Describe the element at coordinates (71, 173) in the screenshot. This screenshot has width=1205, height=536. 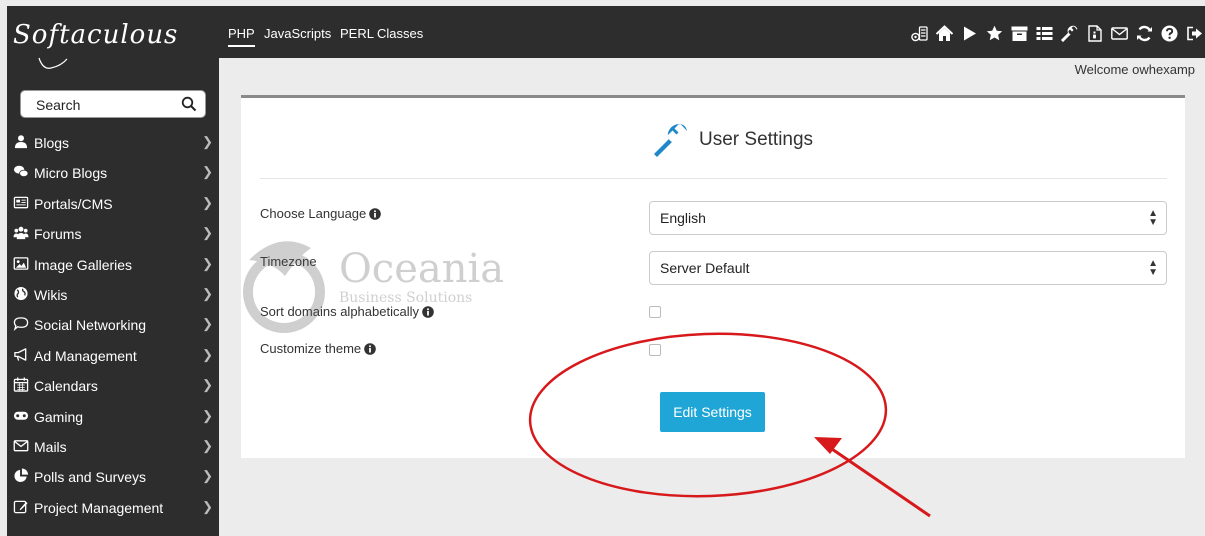
I see `sidebar-item-label: Micro Blogs` at that location.